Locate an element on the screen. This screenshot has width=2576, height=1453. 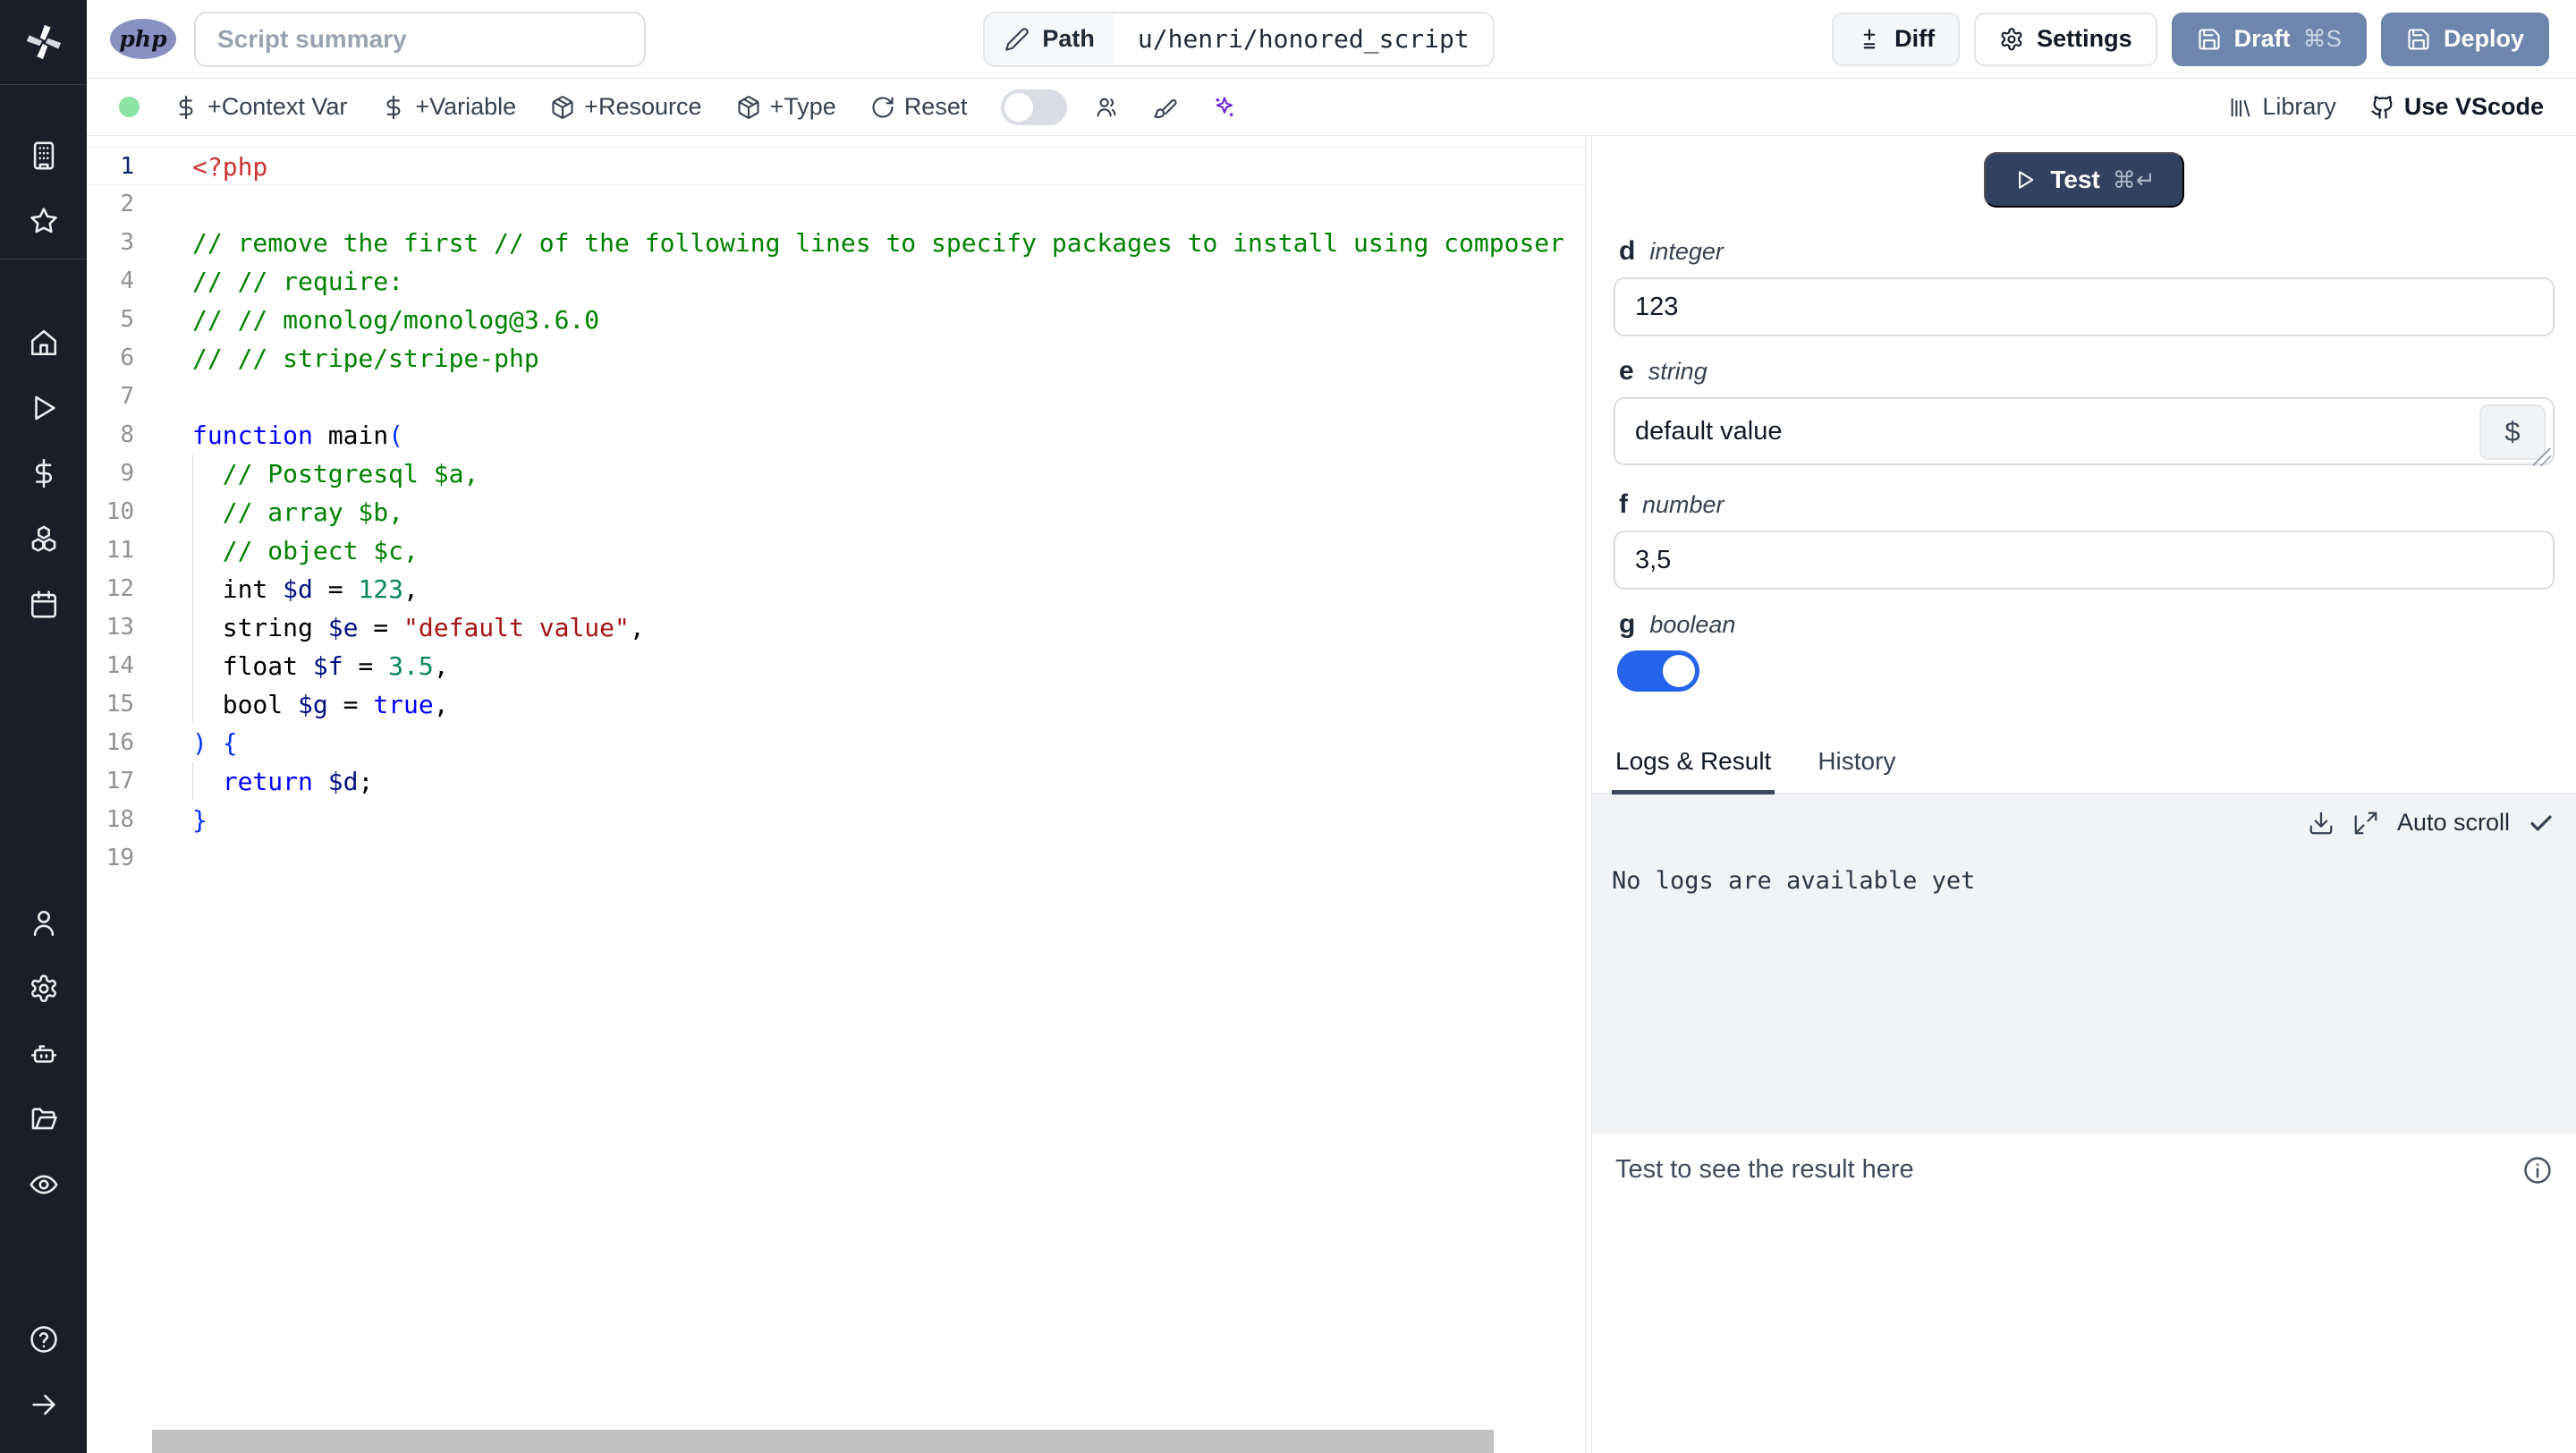
line-number: 6 is located at coordinates (127, 357).